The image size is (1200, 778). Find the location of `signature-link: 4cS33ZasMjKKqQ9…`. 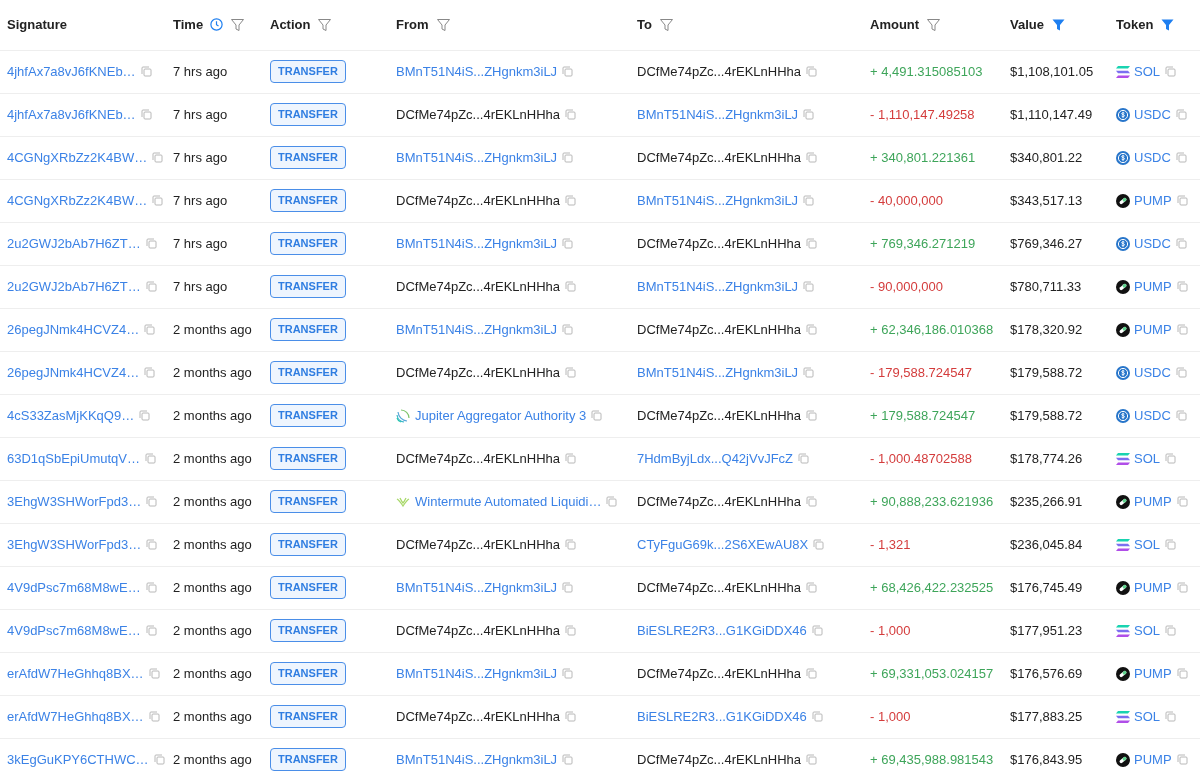

signature-link: 4cS33ZasMjKKqQ9… is located at coordinates (71, 415).